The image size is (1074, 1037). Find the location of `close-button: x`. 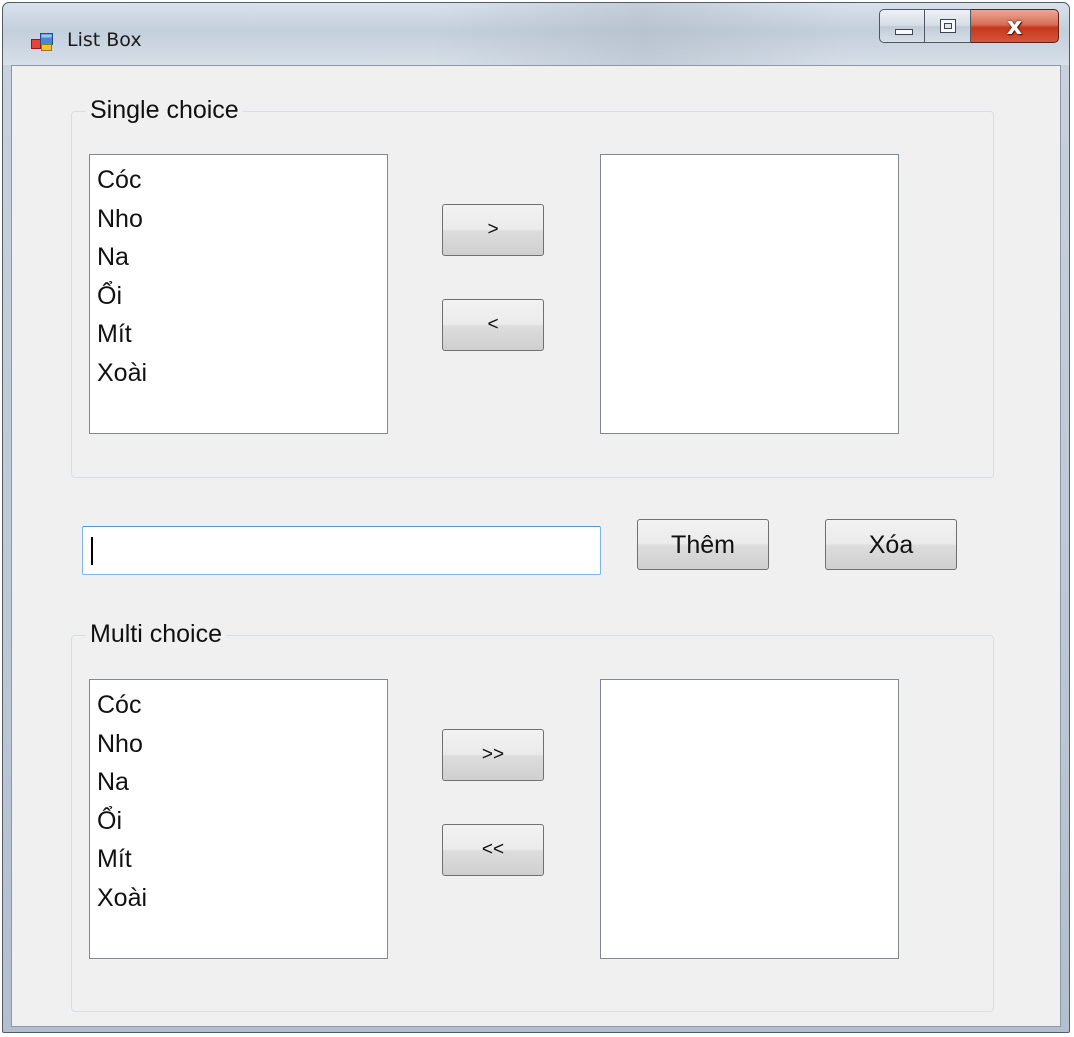

close-button: x is located at coordinates (1015, 26).